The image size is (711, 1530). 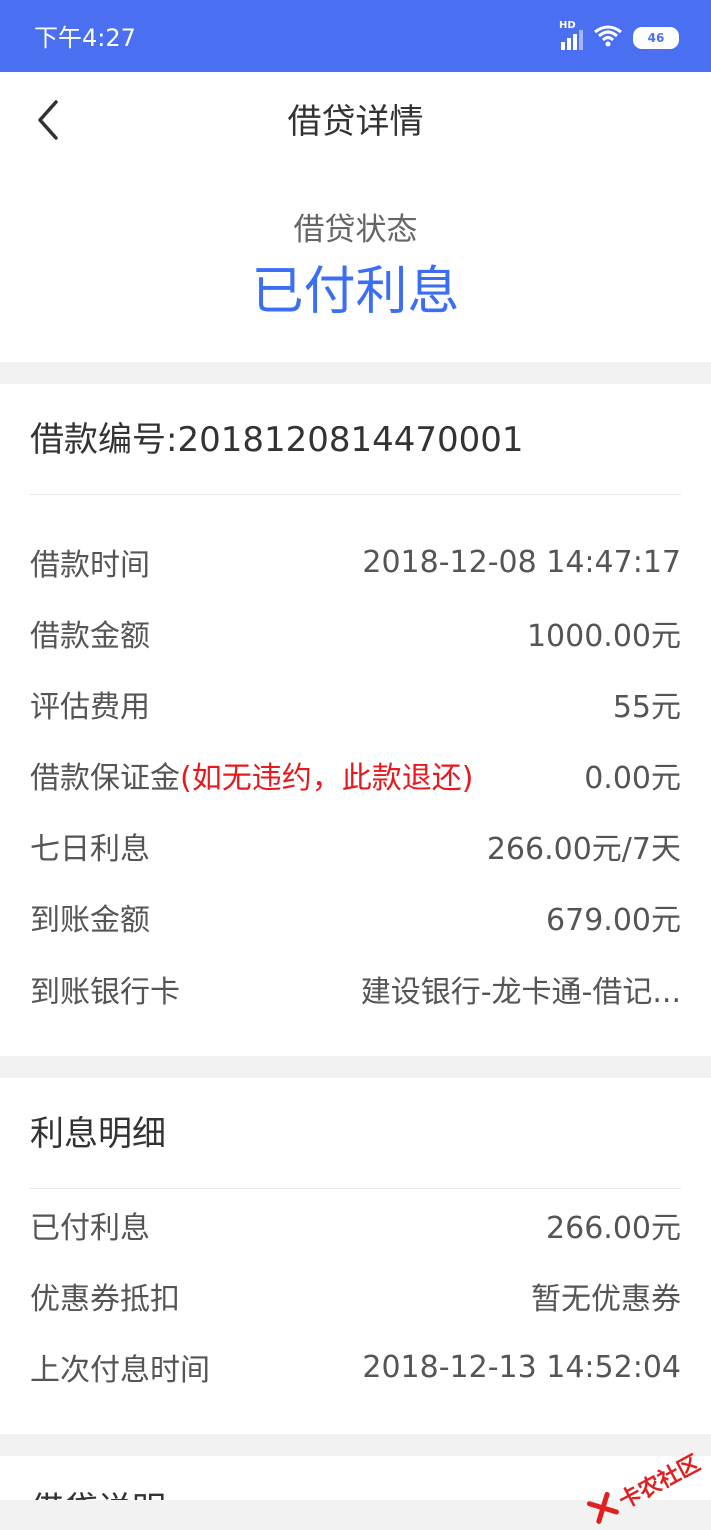 I want to click on interest-details-header: 利息明细, so click(x=355, y=1133).